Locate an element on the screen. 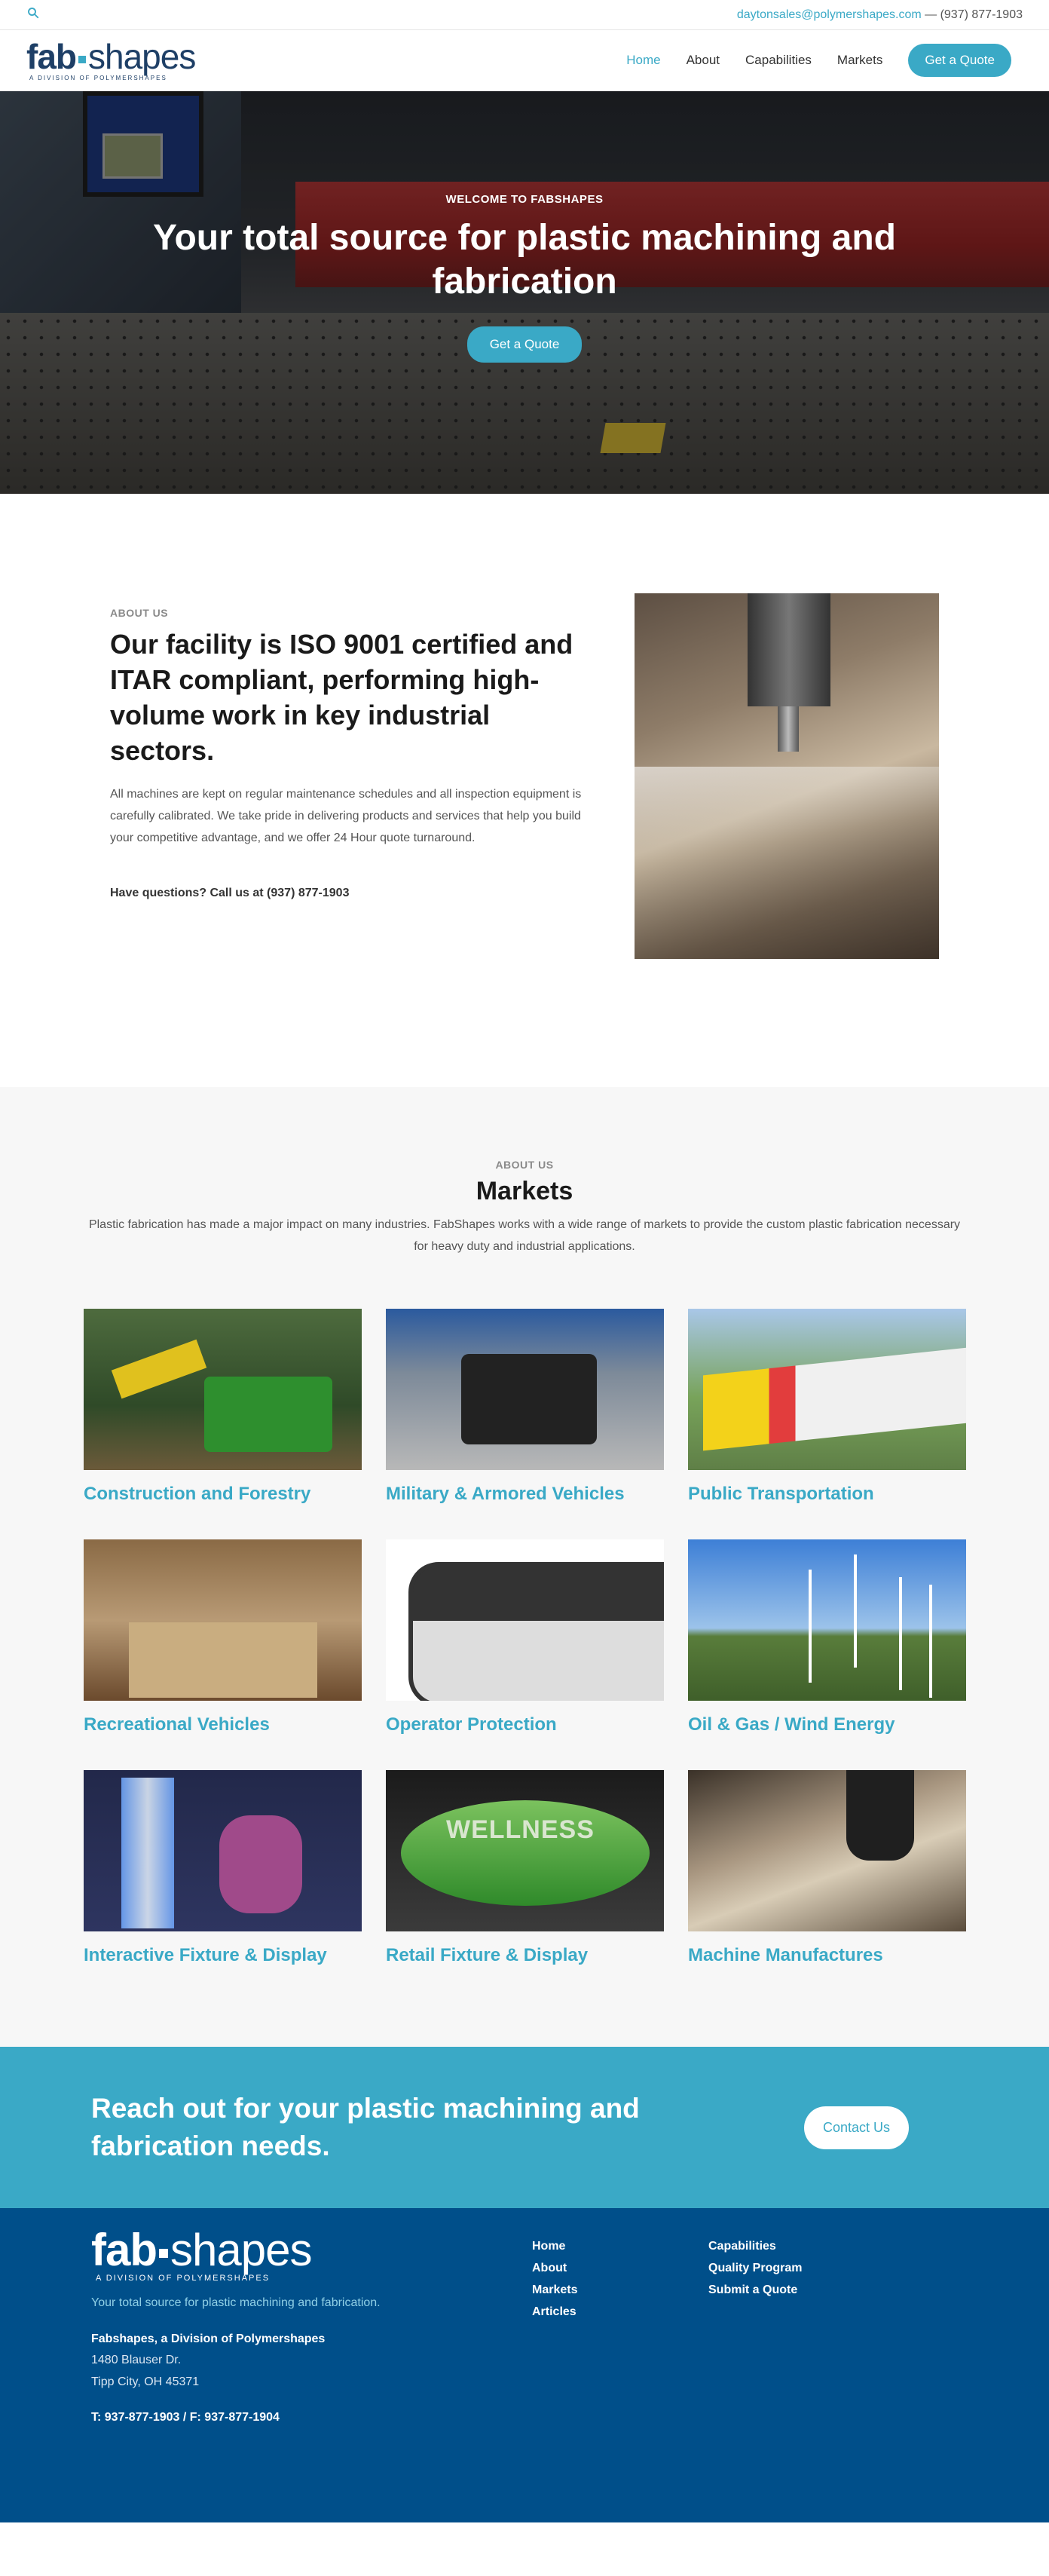 The image size is (1049, 2576). header-quote-button: Get a Quote is located at coordinates (959, 60).